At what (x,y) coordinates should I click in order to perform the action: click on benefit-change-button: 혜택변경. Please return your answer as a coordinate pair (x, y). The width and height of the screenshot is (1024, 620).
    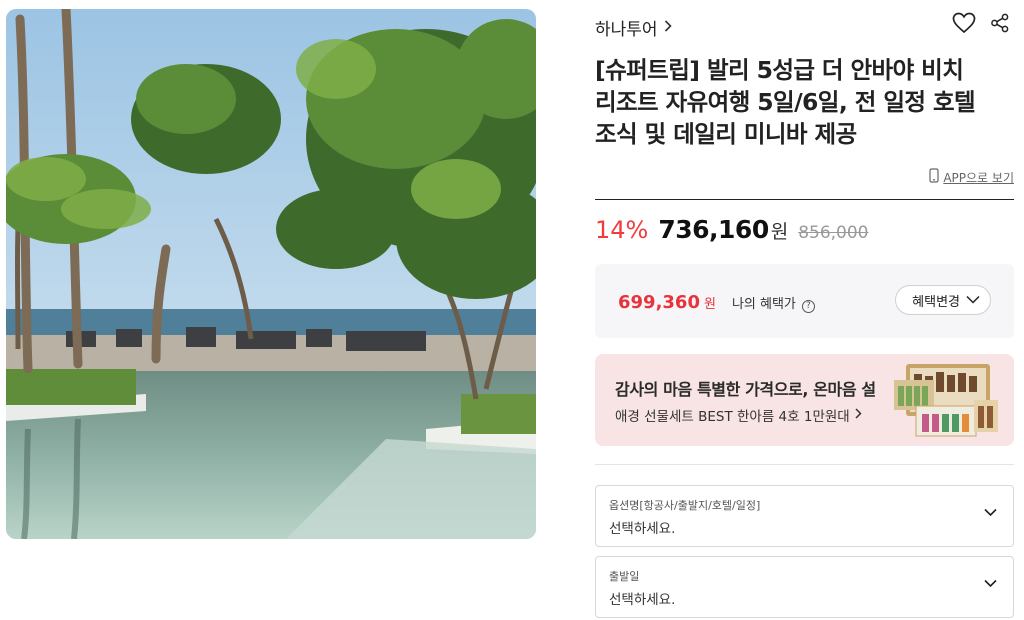
    Looking at the image, I should click on (943, 300).